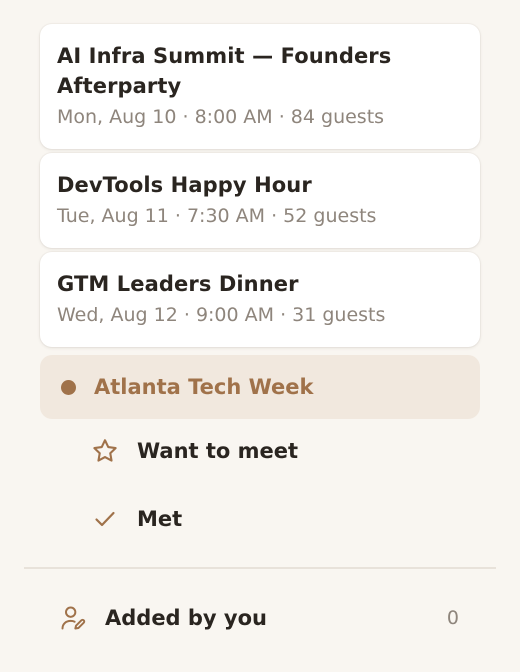 This screenshot has width=520, height=672. What do you see at coordinates (224, 71) in the screenshot?
I see `event-title: AI Infra Summit — Founders Afterparty` at bounding box center [224, 71].